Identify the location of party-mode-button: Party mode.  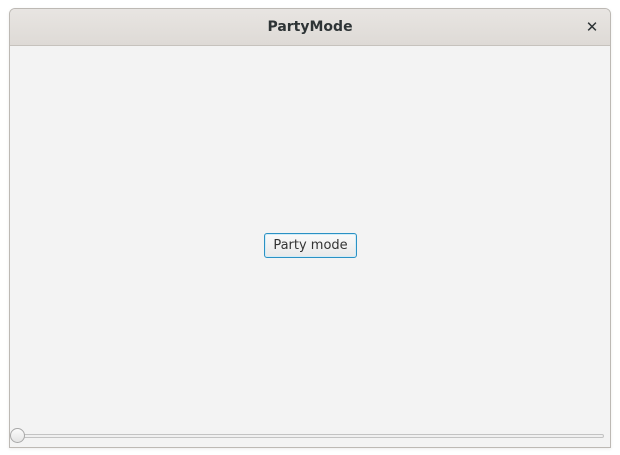
(310, 245).